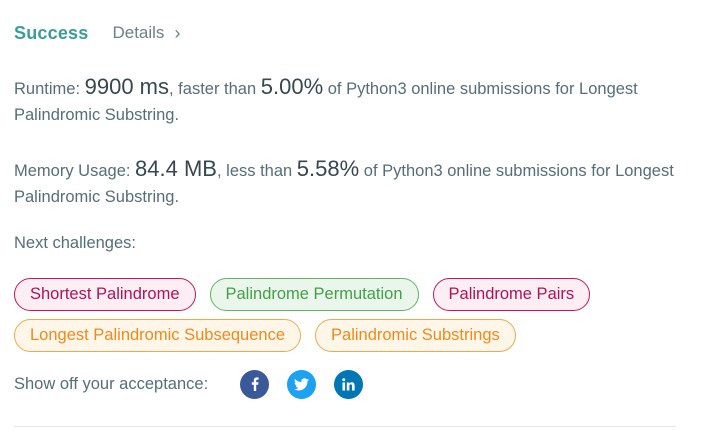 This screenshot has width=701, height=430. I want to click on runtime-comparison: , faster than, so click(213, 89).